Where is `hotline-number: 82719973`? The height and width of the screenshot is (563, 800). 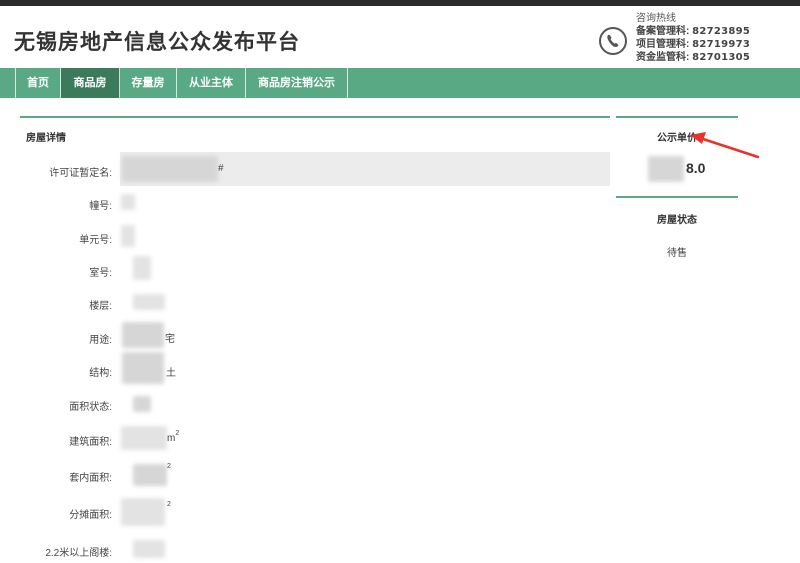
hotline-number: 82719973 is located at coordinates (721, 44).